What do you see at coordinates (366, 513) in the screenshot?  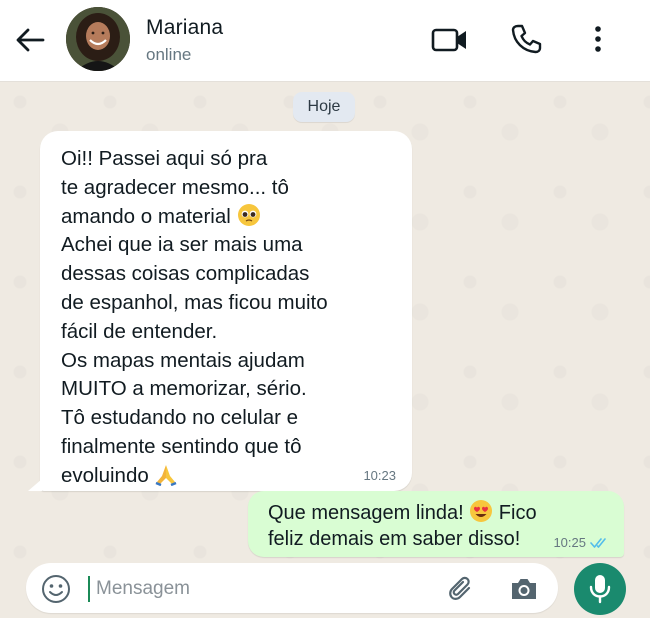 I see `message-line: Que mensagem linda!` at bounding box center [366, 513].